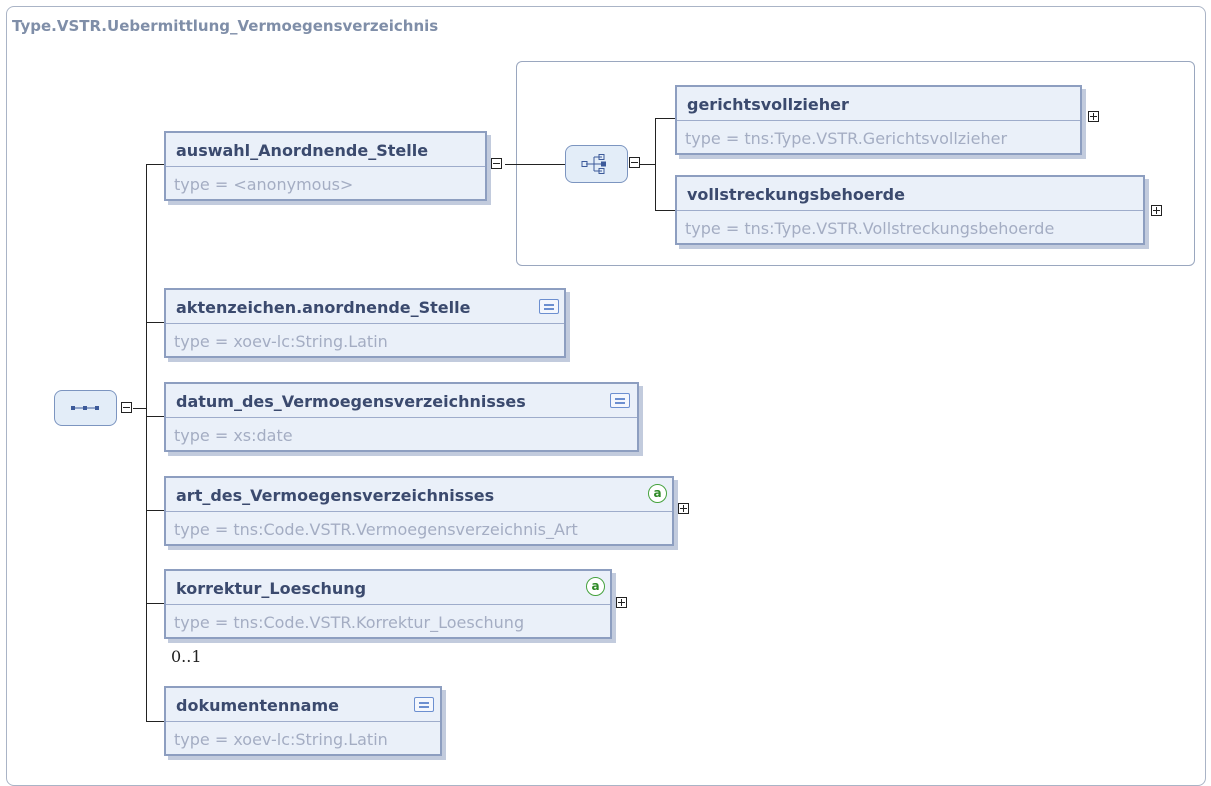  I want to click on collapse-sequence-toggle, so click(126, 407).